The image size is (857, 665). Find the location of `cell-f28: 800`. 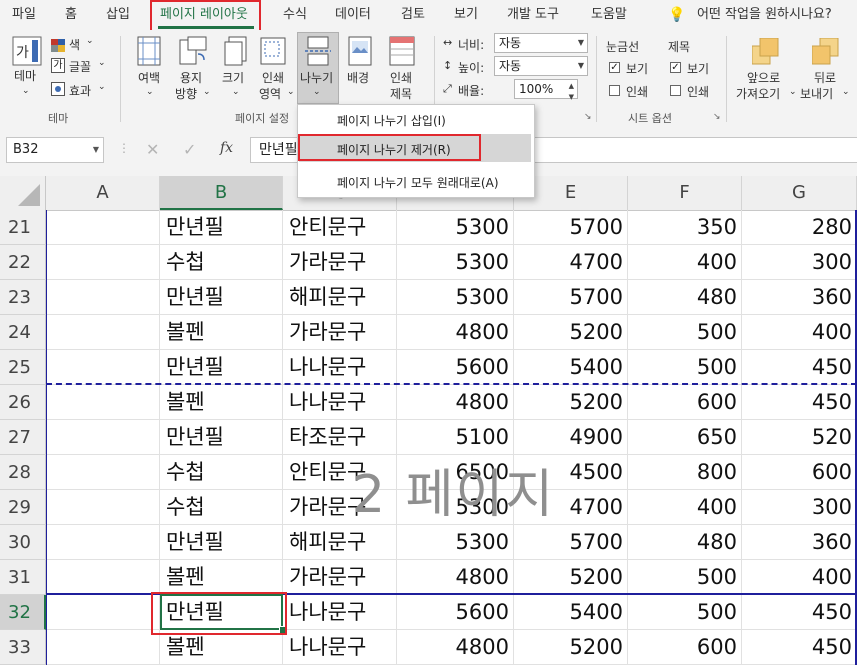

cell-f28: 800 is located at coordinates (685, 472).